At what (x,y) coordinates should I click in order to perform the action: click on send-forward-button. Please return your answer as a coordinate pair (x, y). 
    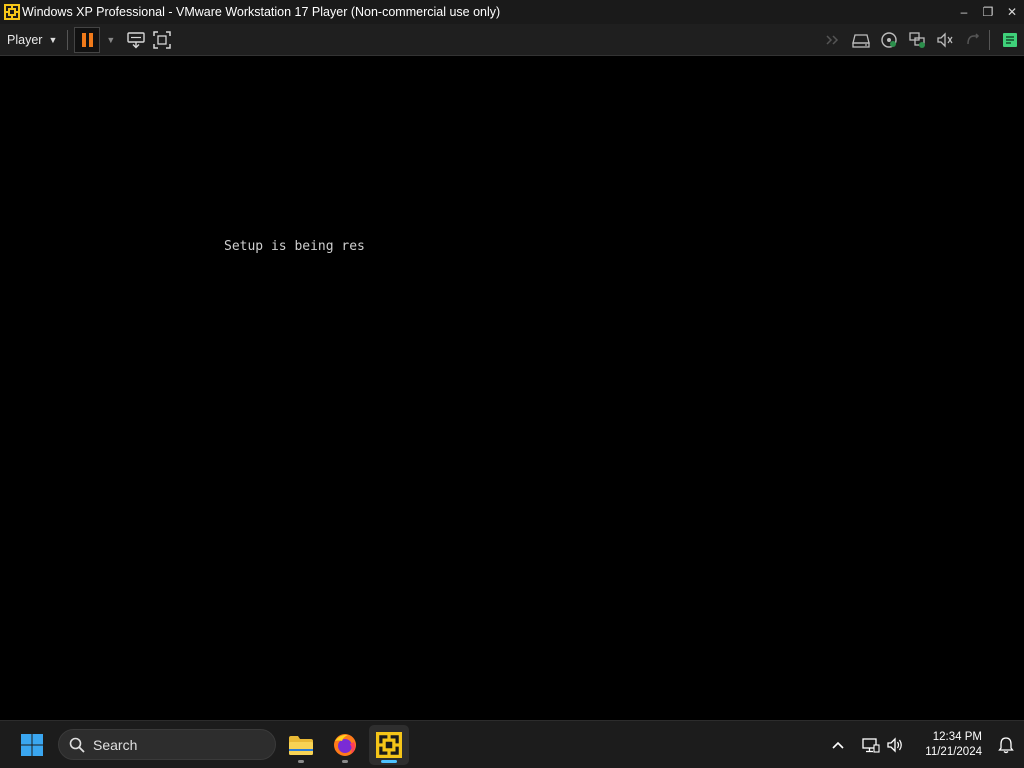
    Looking at the image, I should click on (833, 40).